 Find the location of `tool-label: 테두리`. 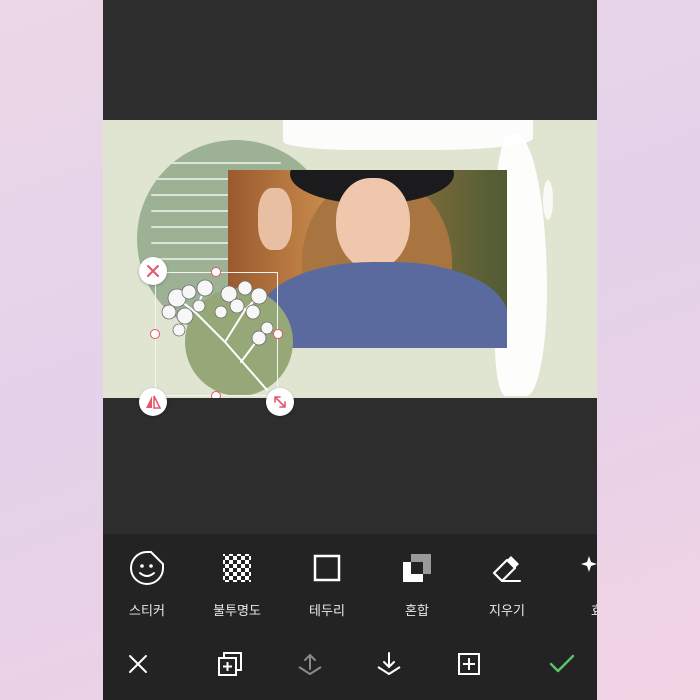

tool-label: 테두리 is located at coordinates (327, 611).